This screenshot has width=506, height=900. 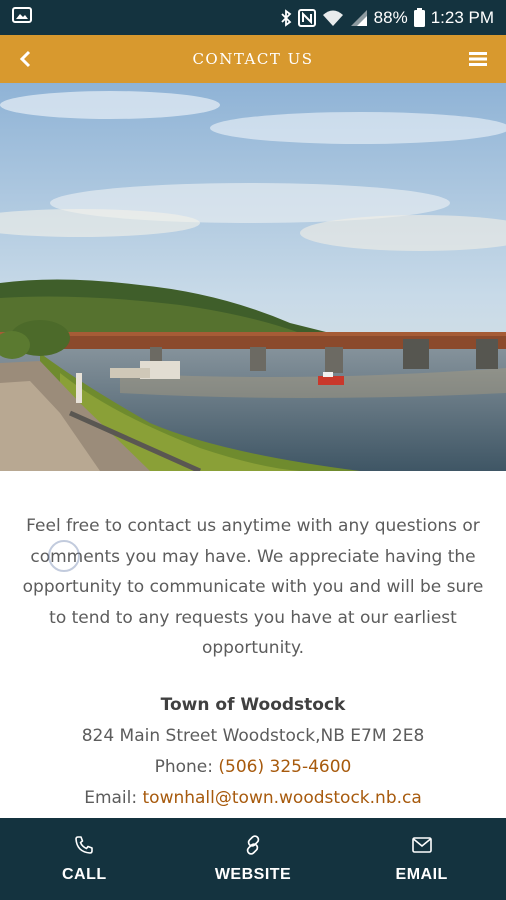 I want to click on back-button, so click(x=26, y=59).